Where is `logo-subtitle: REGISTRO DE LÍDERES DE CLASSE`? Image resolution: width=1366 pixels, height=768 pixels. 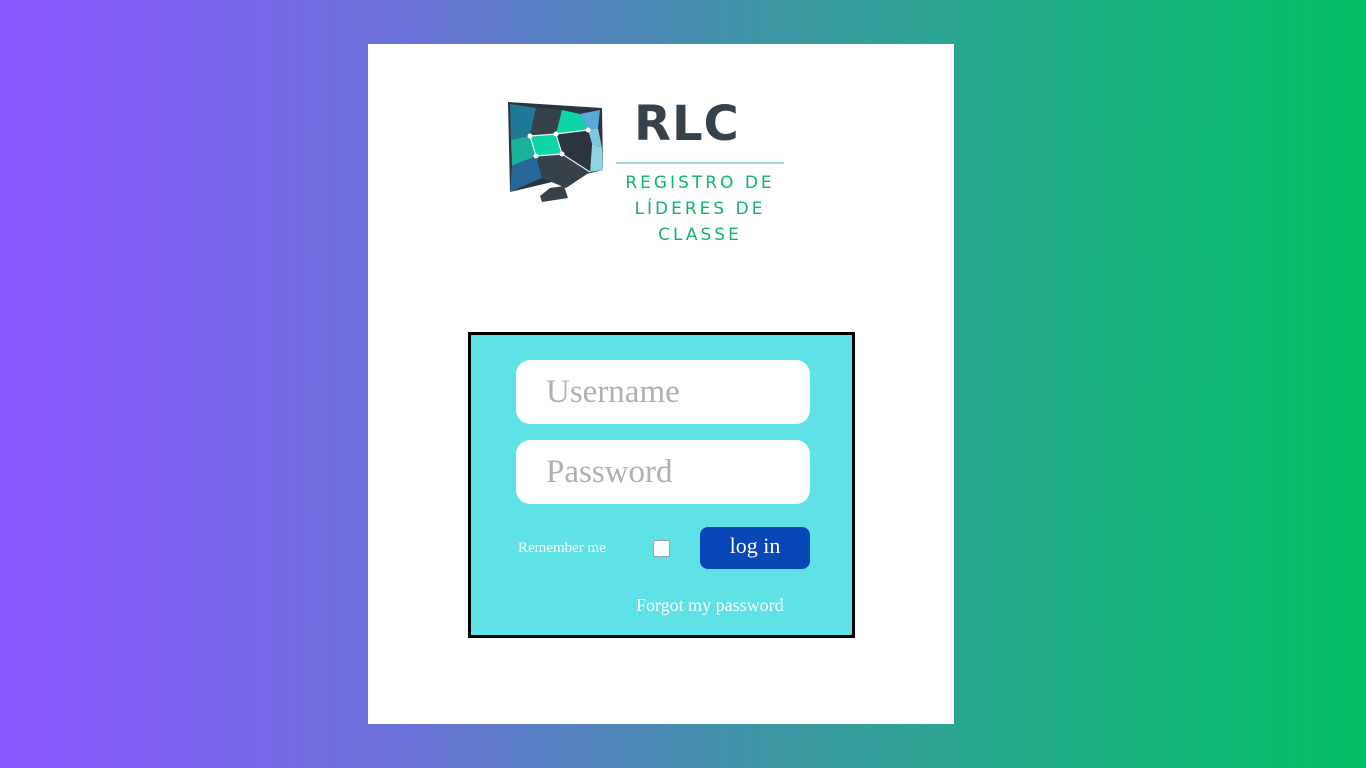 logo-subtitle: REGISTRO DE LÍDERES DE CLASSE is located at coordinates (700, 209).